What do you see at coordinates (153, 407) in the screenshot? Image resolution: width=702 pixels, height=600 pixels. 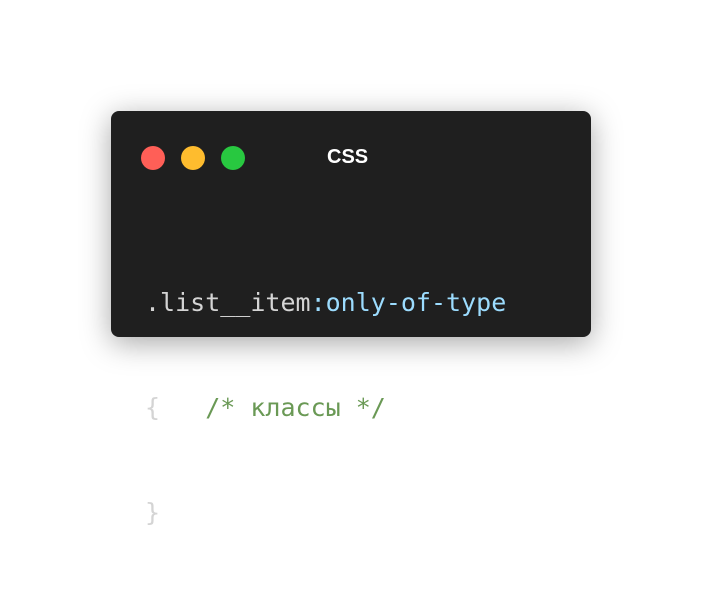 I see `brace-open: {` at bounding box center [153, 407].